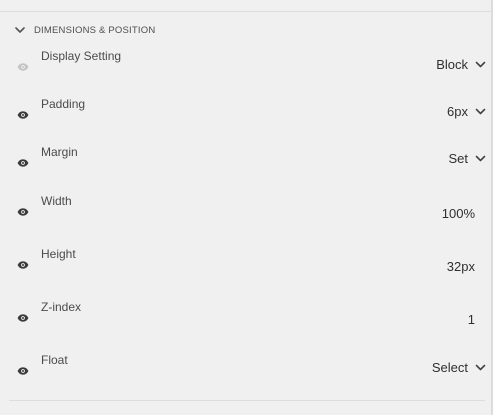 This screenshot has height=415, width=493. What do you see at coordinates (59, 152) in the screenshot?
I see `property-label: Margin` at bounding box center [59, 152].